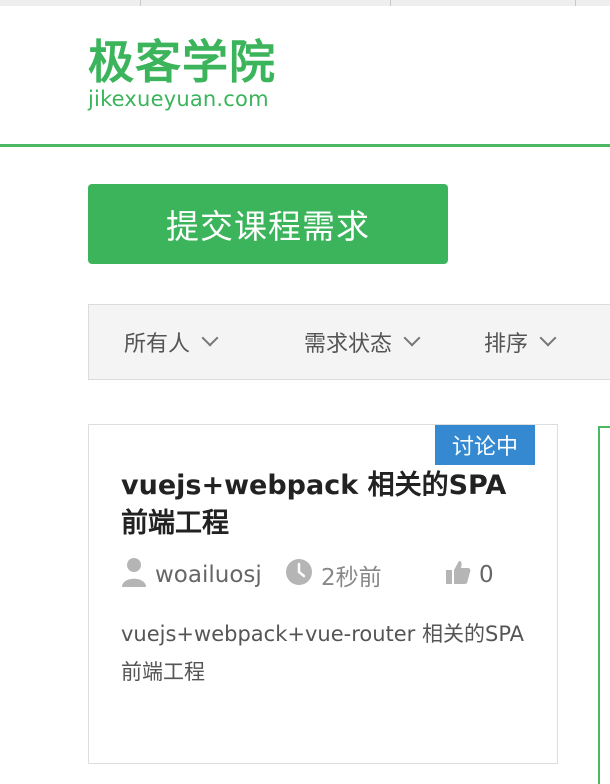  What do you see at coordinates (485, 445) in the screenshot?
I see `status-badge: 讨论中` at bounding box center [485, 445].